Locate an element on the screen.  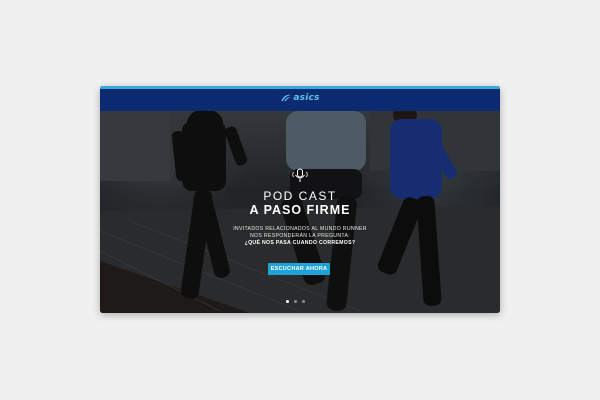
site-header: asics is located at coordinates (300, 98).